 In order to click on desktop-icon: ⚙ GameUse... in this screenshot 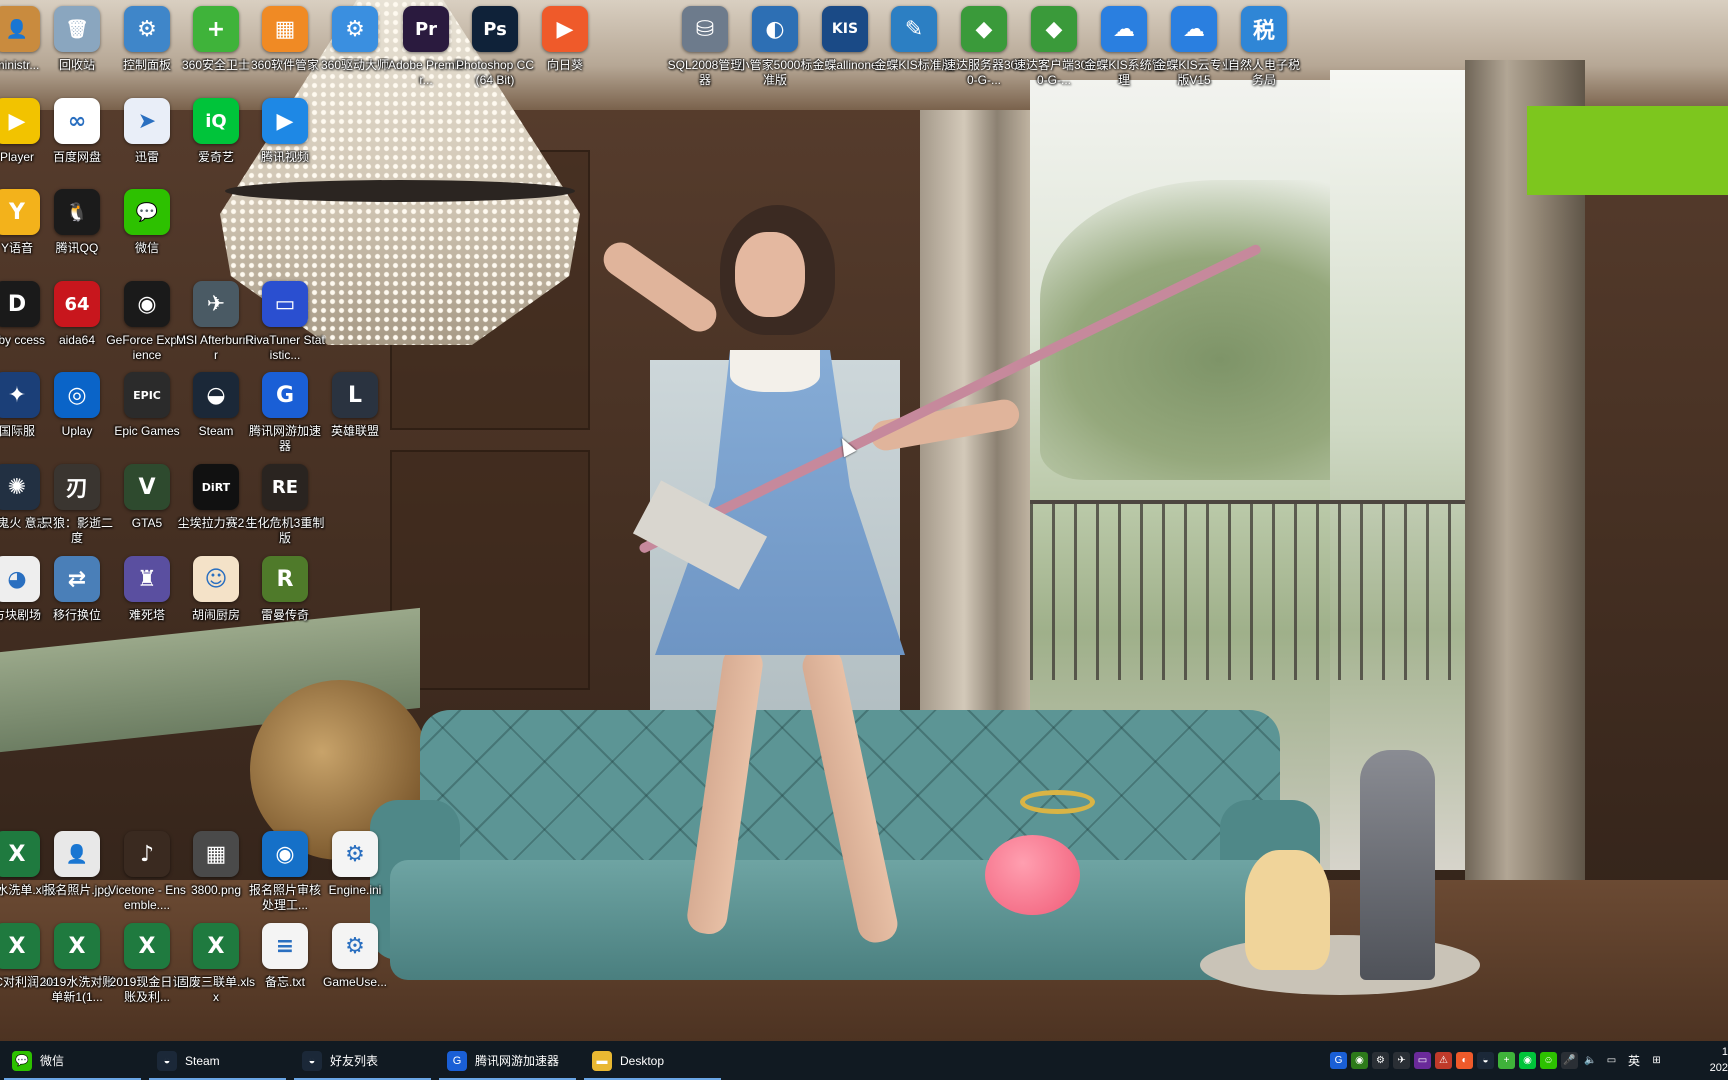, I will do `click(355, 966)`.